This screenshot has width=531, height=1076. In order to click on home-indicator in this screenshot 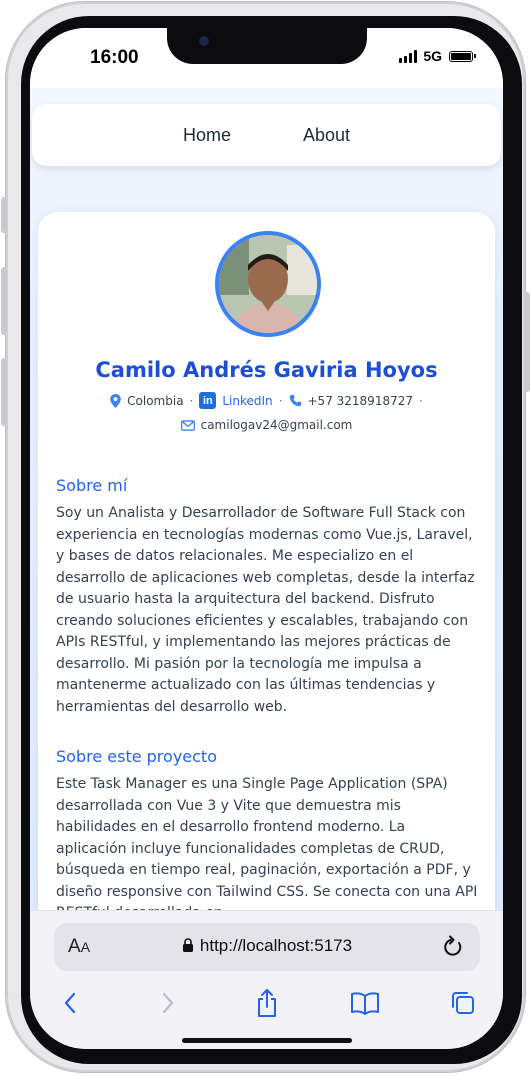, I will do `click(267, 1040)`.